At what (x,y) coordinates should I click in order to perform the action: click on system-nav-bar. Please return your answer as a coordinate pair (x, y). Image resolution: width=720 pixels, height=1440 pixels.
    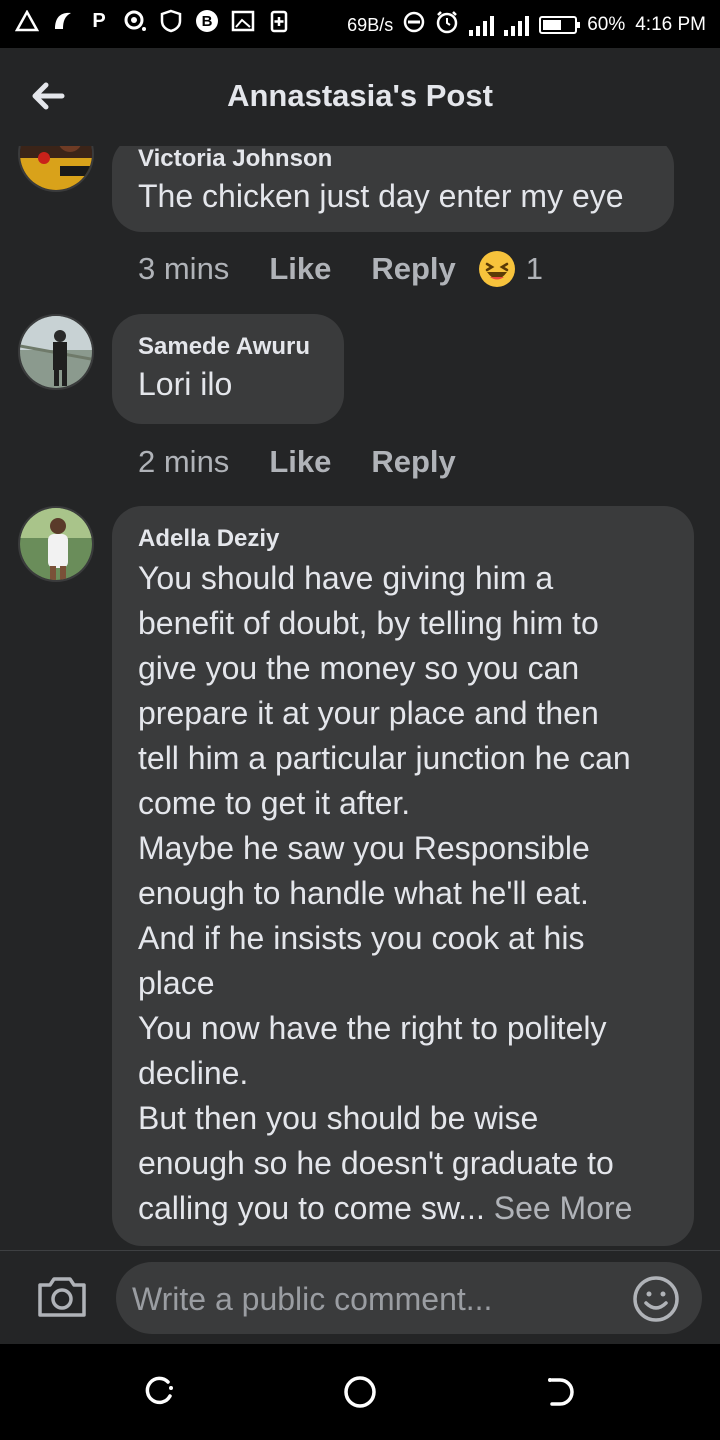
    Looking at the image, I should click on (360, 1392).